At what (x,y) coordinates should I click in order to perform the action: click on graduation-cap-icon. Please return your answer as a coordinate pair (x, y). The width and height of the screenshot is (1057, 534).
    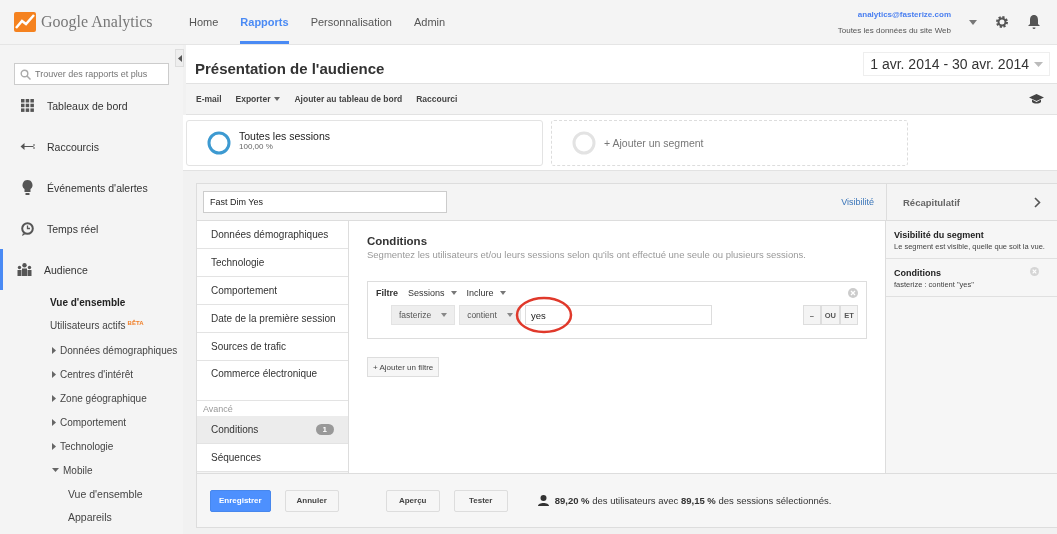
    Looking at the image, I should click on (1036, 99).